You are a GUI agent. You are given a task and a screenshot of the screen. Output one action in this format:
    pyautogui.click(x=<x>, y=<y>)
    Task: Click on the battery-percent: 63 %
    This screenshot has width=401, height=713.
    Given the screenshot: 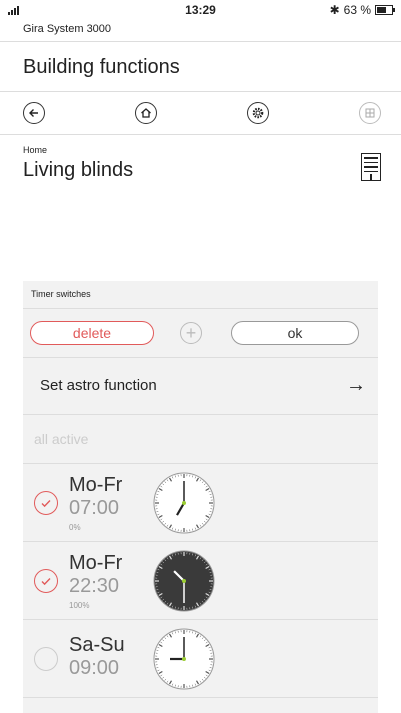 What is the action you would take?
    pyautogui.click(x=357, y=10)
    